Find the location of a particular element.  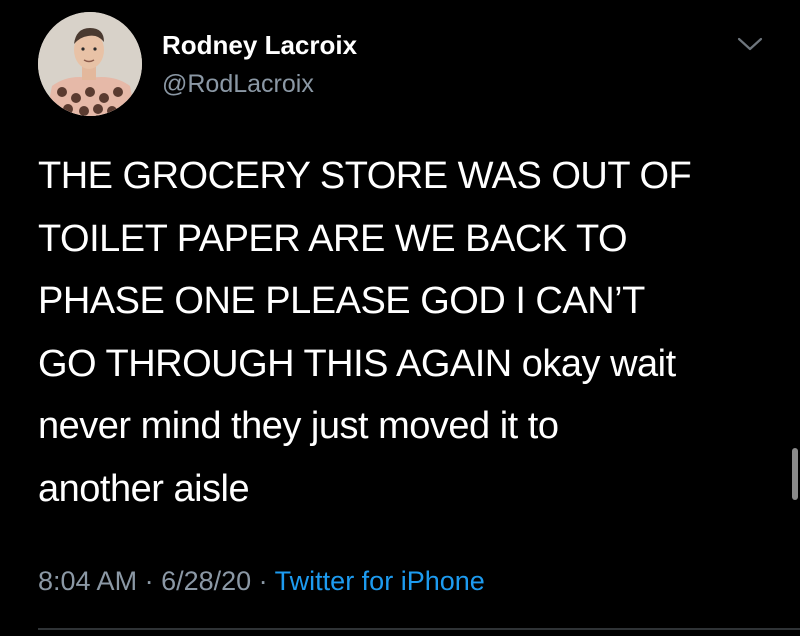

tweet-text-line: GO THROUGH THIS AGAIN okay wait is located at coordinates (357, 363).